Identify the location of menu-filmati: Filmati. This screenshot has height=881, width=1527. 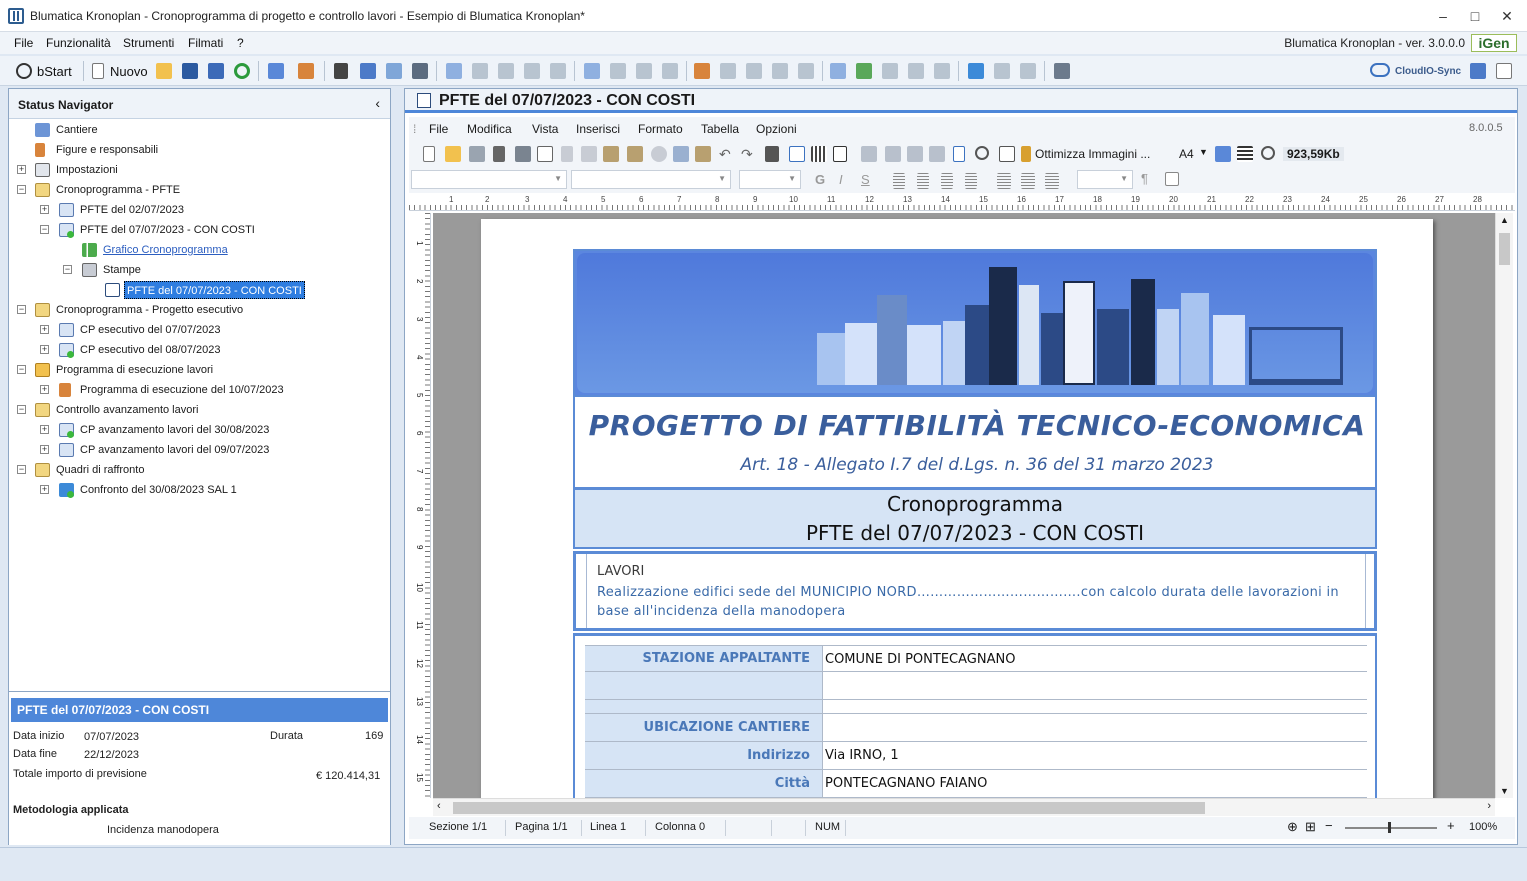
(205, 43).